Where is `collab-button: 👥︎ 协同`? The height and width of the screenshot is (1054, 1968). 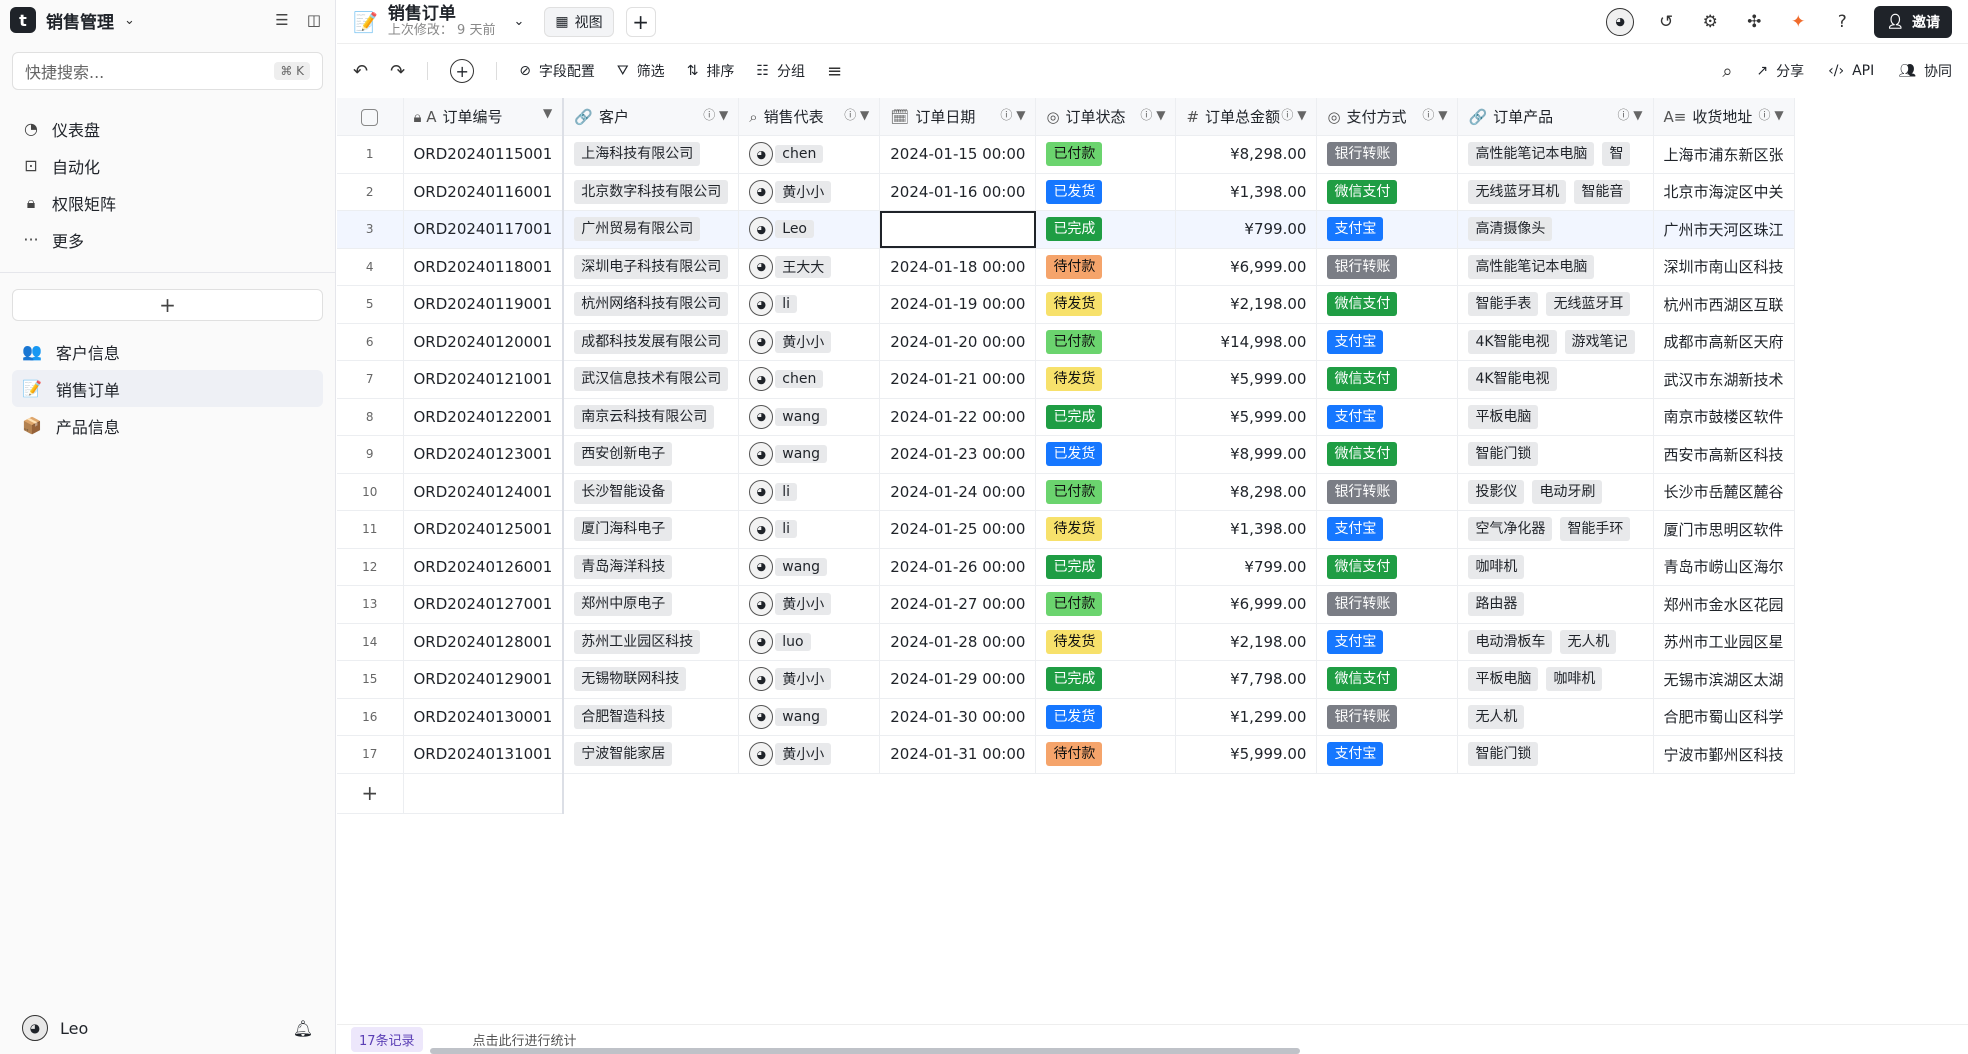 collab-button: 👥︎ 协同 is located at coordinates (1925, 71).